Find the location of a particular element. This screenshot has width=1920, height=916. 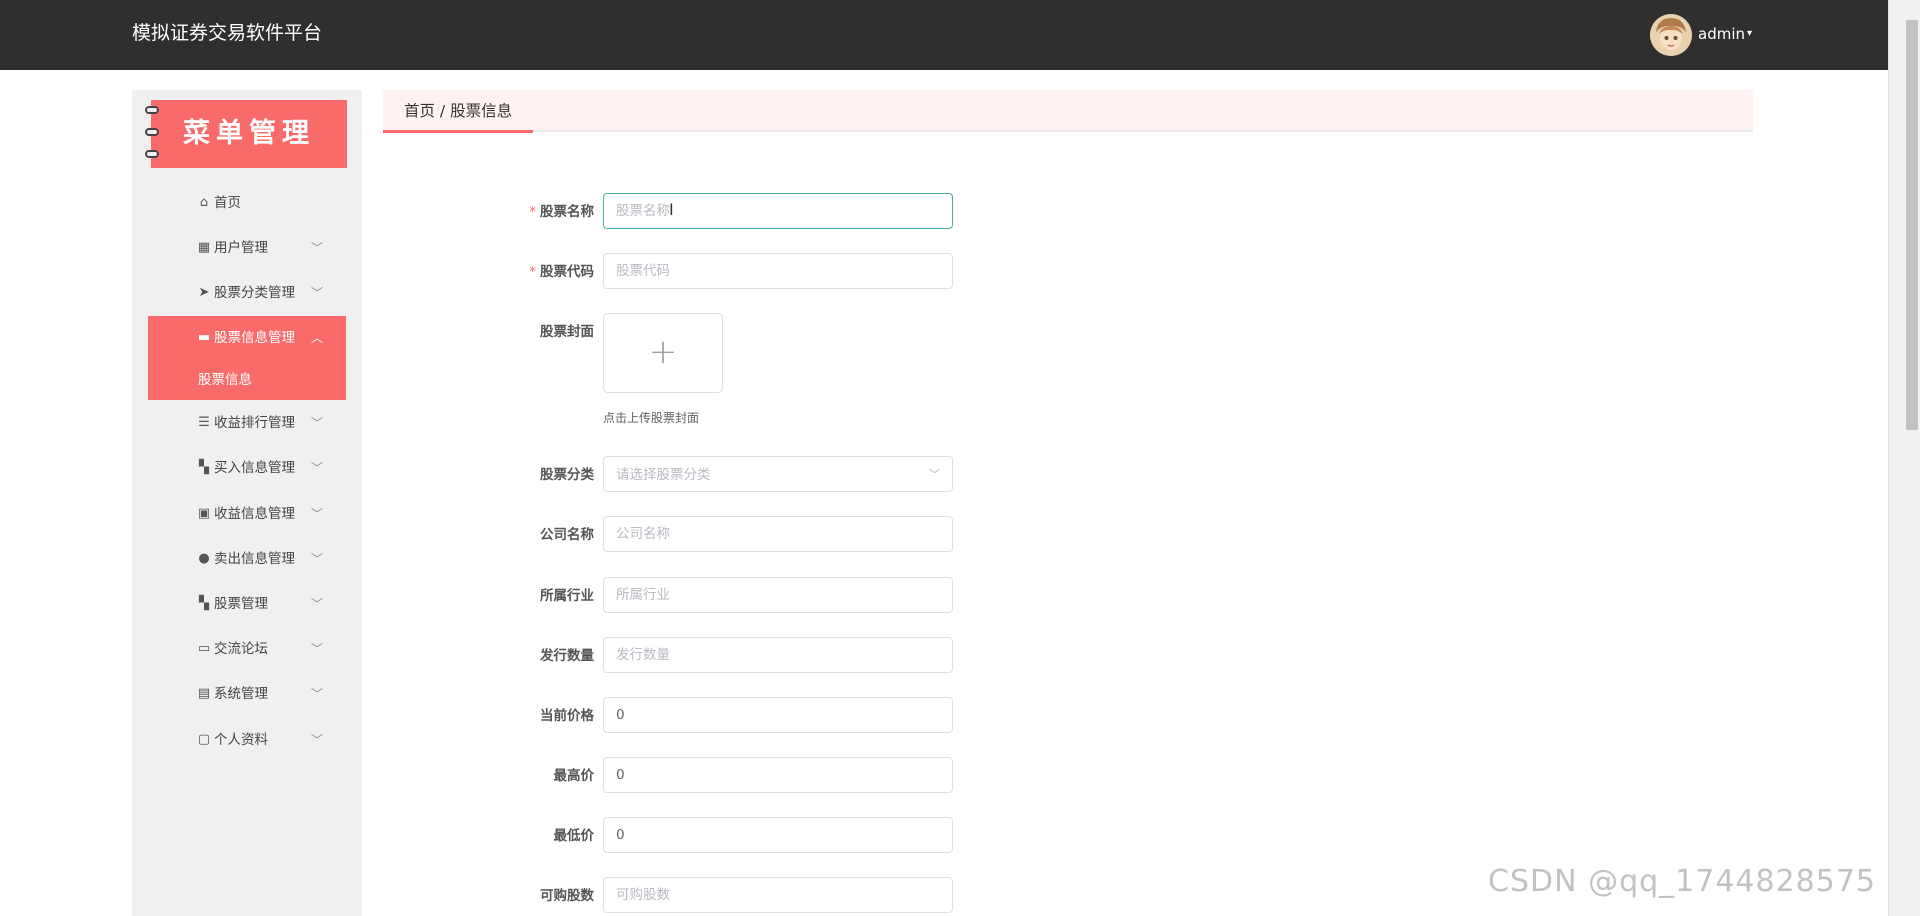

user-name: admin is located at coordinates (1721, 34).